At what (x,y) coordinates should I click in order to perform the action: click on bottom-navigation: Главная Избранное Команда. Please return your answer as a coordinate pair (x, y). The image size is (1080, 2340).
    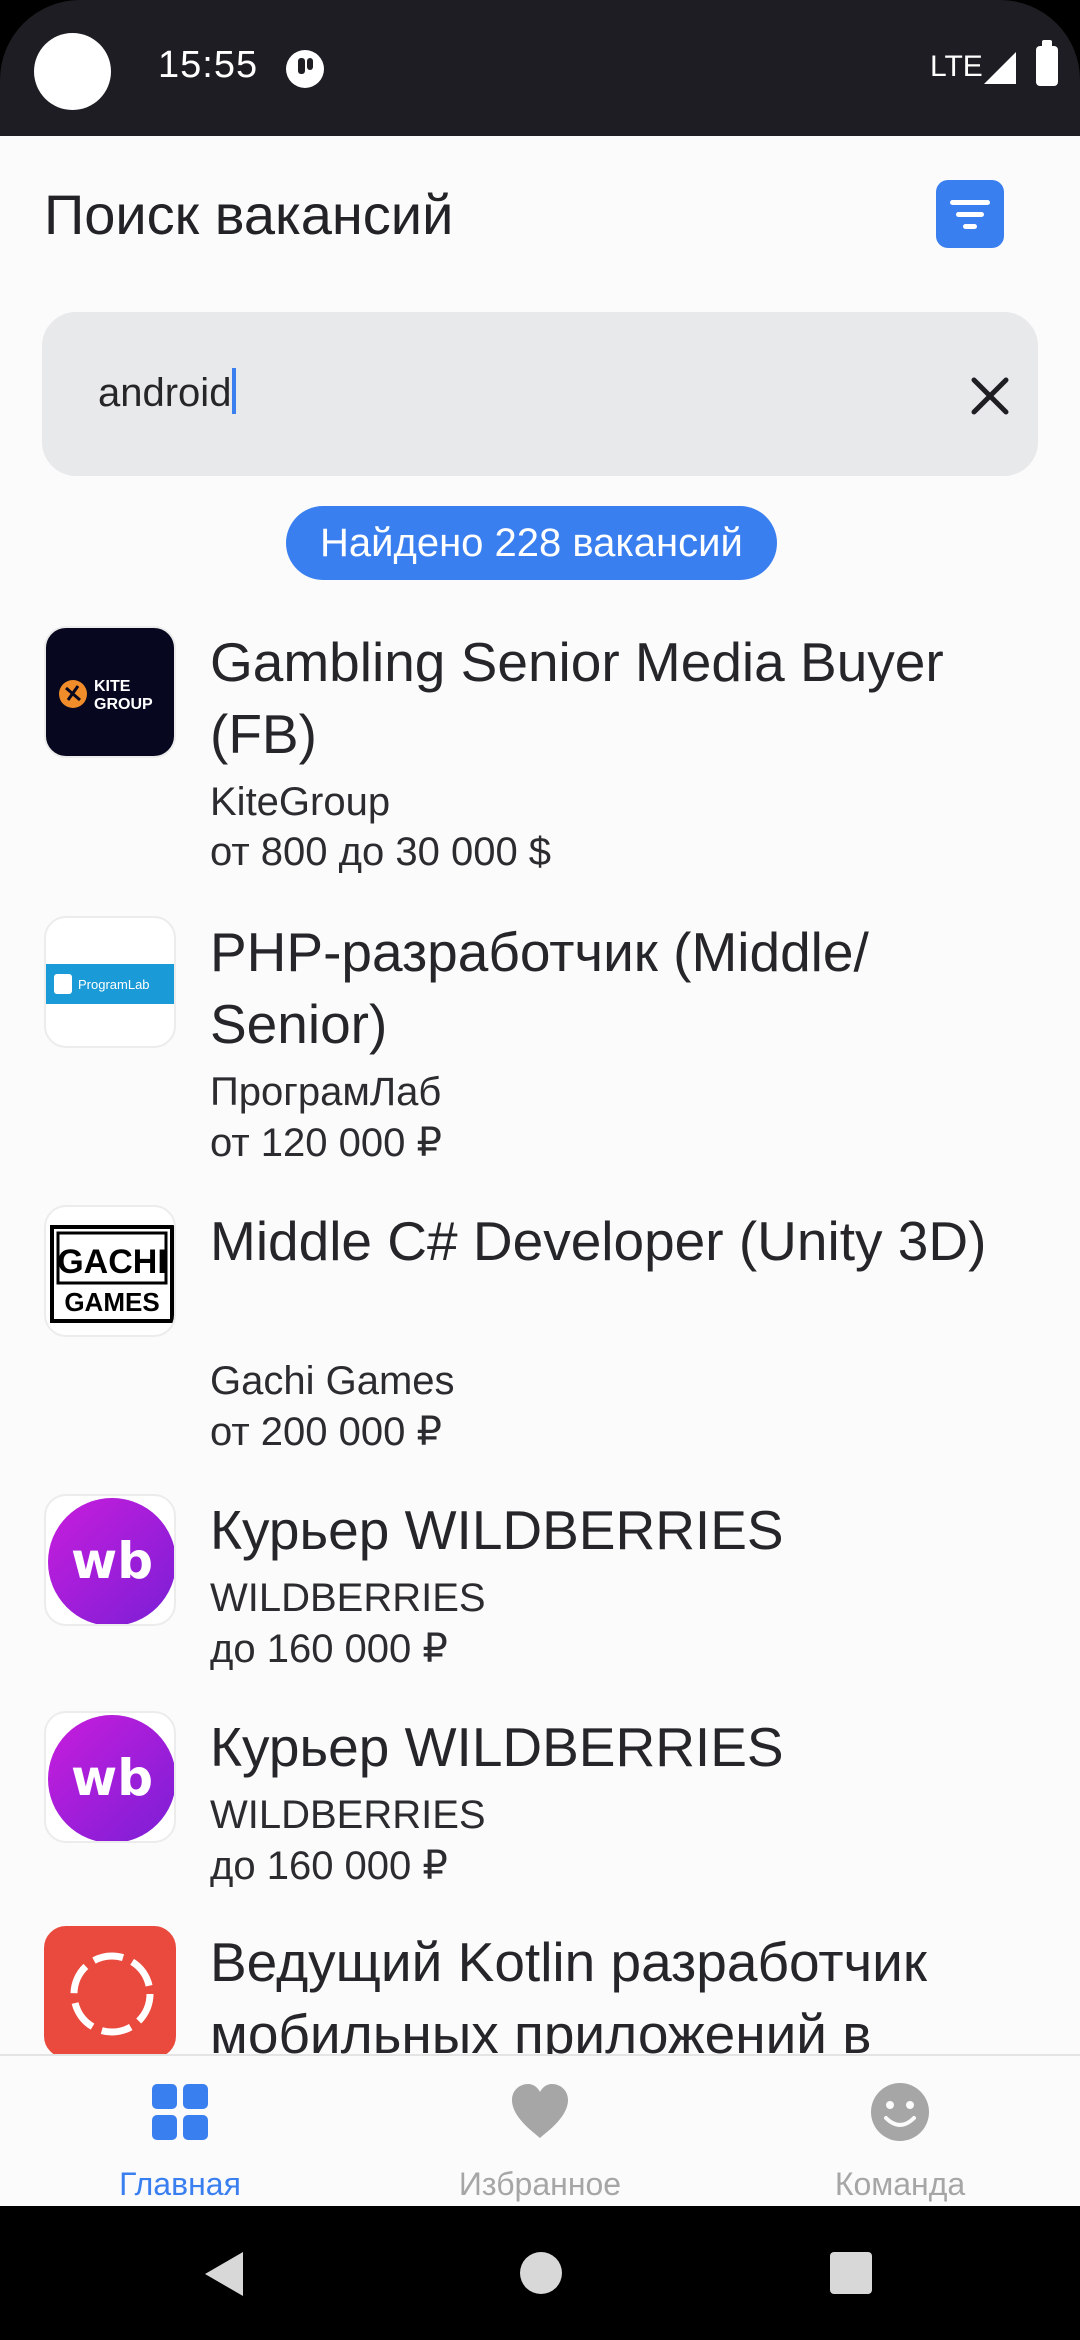
    Looking at the image, I should click on (540, 2130).